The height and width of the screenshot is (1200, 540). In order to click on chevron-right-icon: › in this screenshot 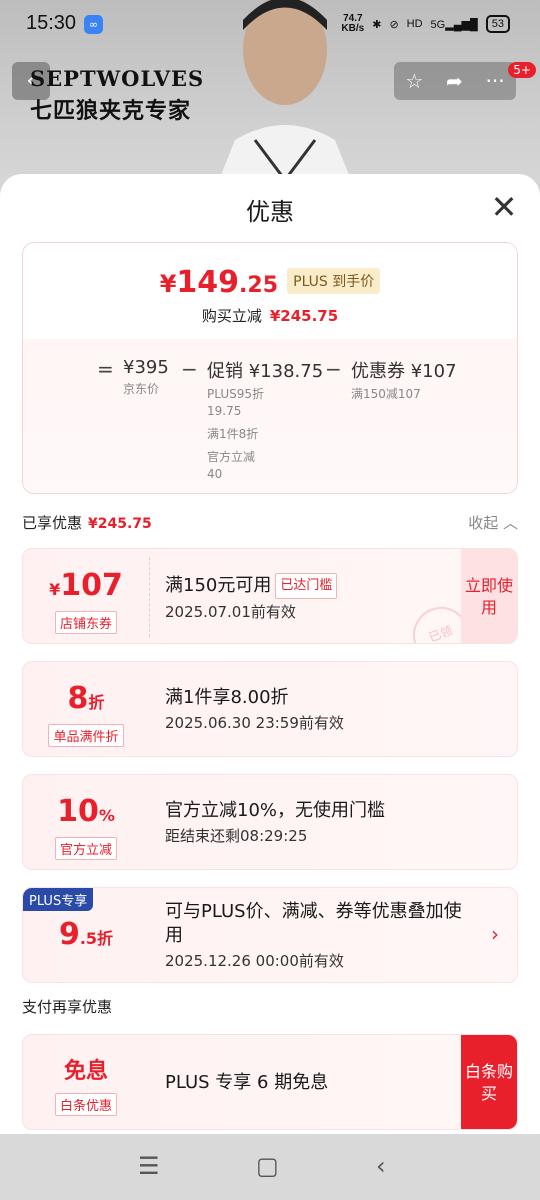, I will do `click(495, 934)`.